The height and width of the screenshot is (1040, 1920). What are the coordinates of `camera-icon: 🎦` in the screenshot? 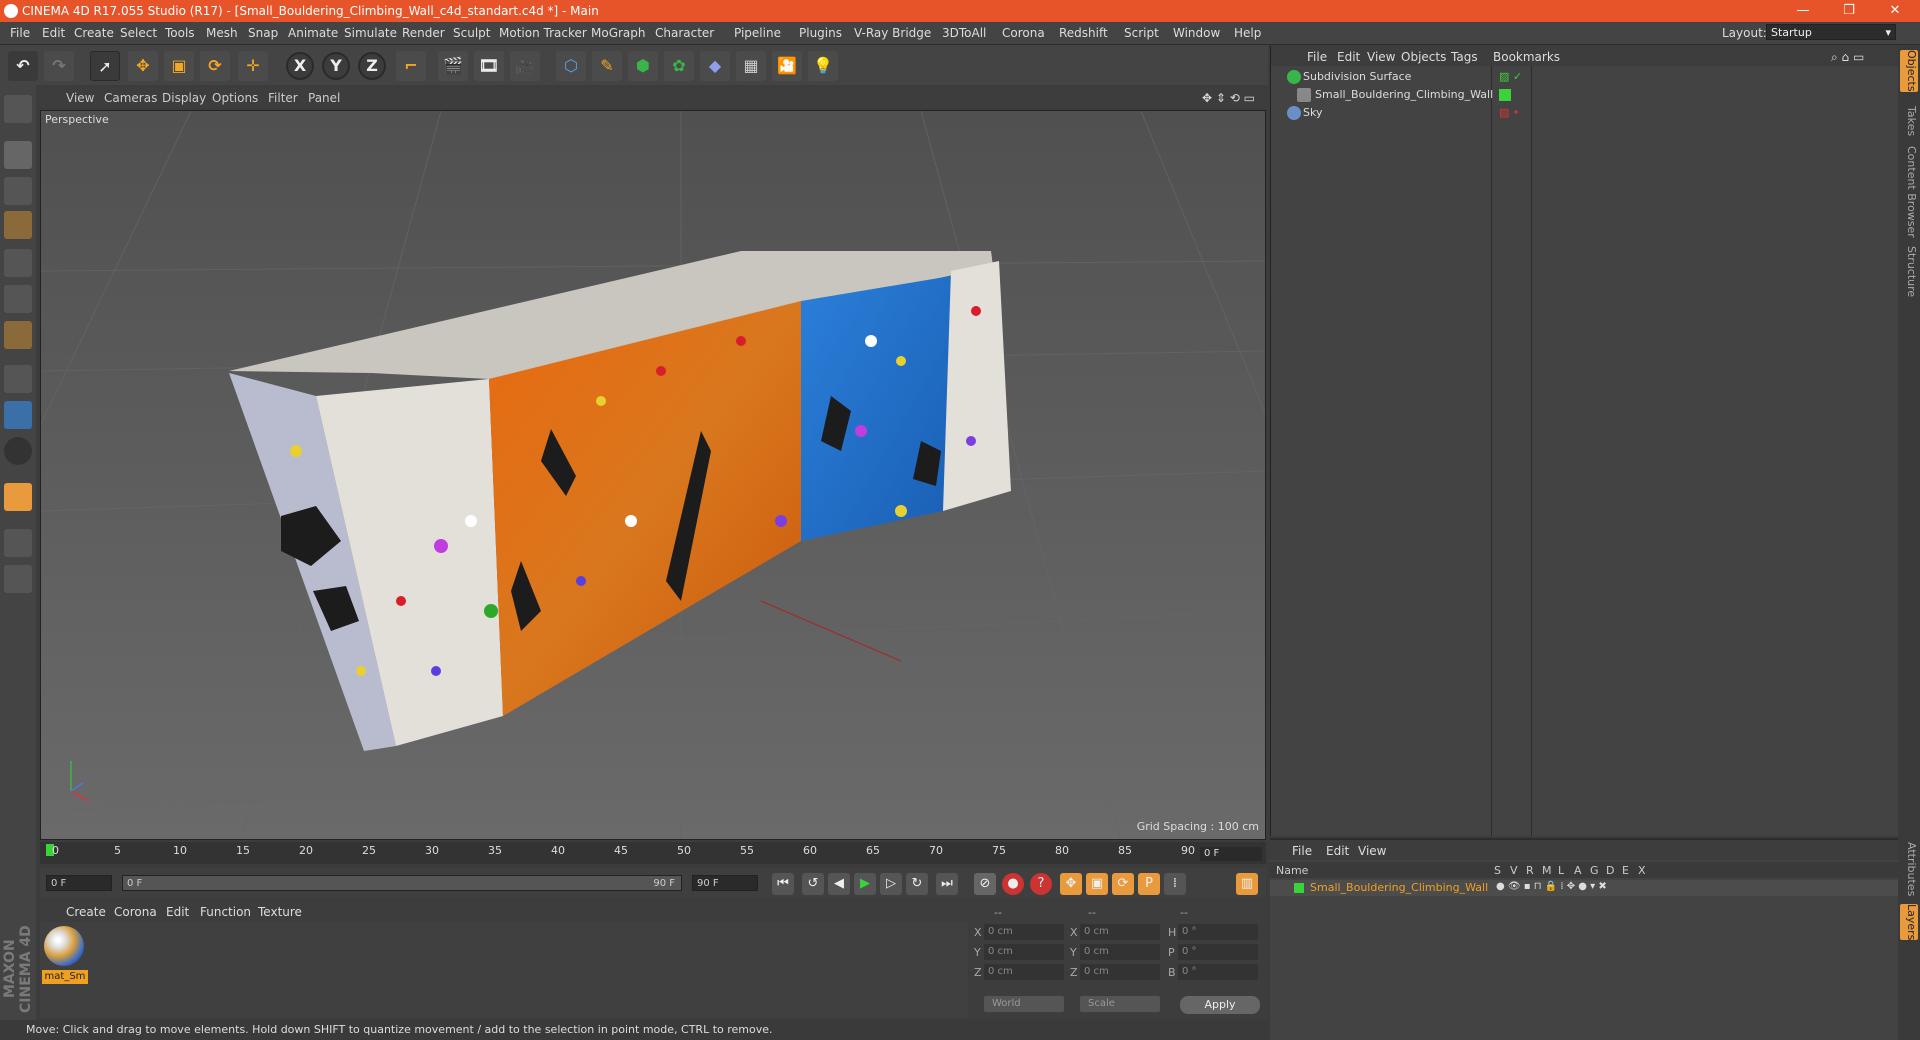 It's located at (787, 66).